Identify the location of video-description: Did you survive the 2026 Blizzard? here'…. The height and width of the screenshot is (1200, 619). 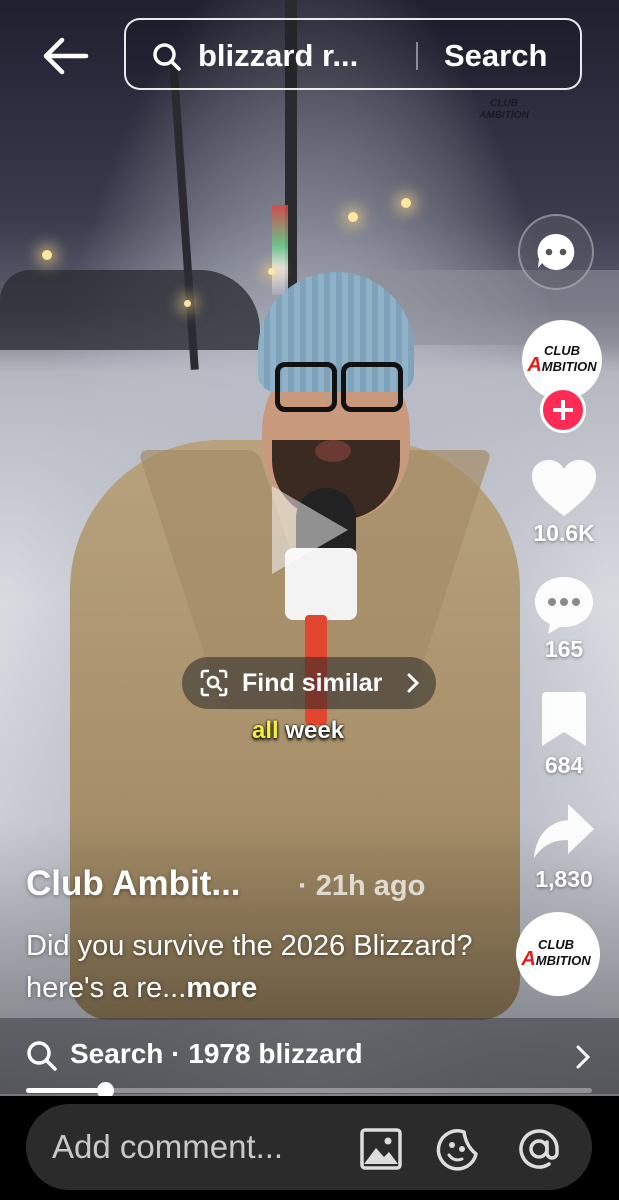
(261, 967).